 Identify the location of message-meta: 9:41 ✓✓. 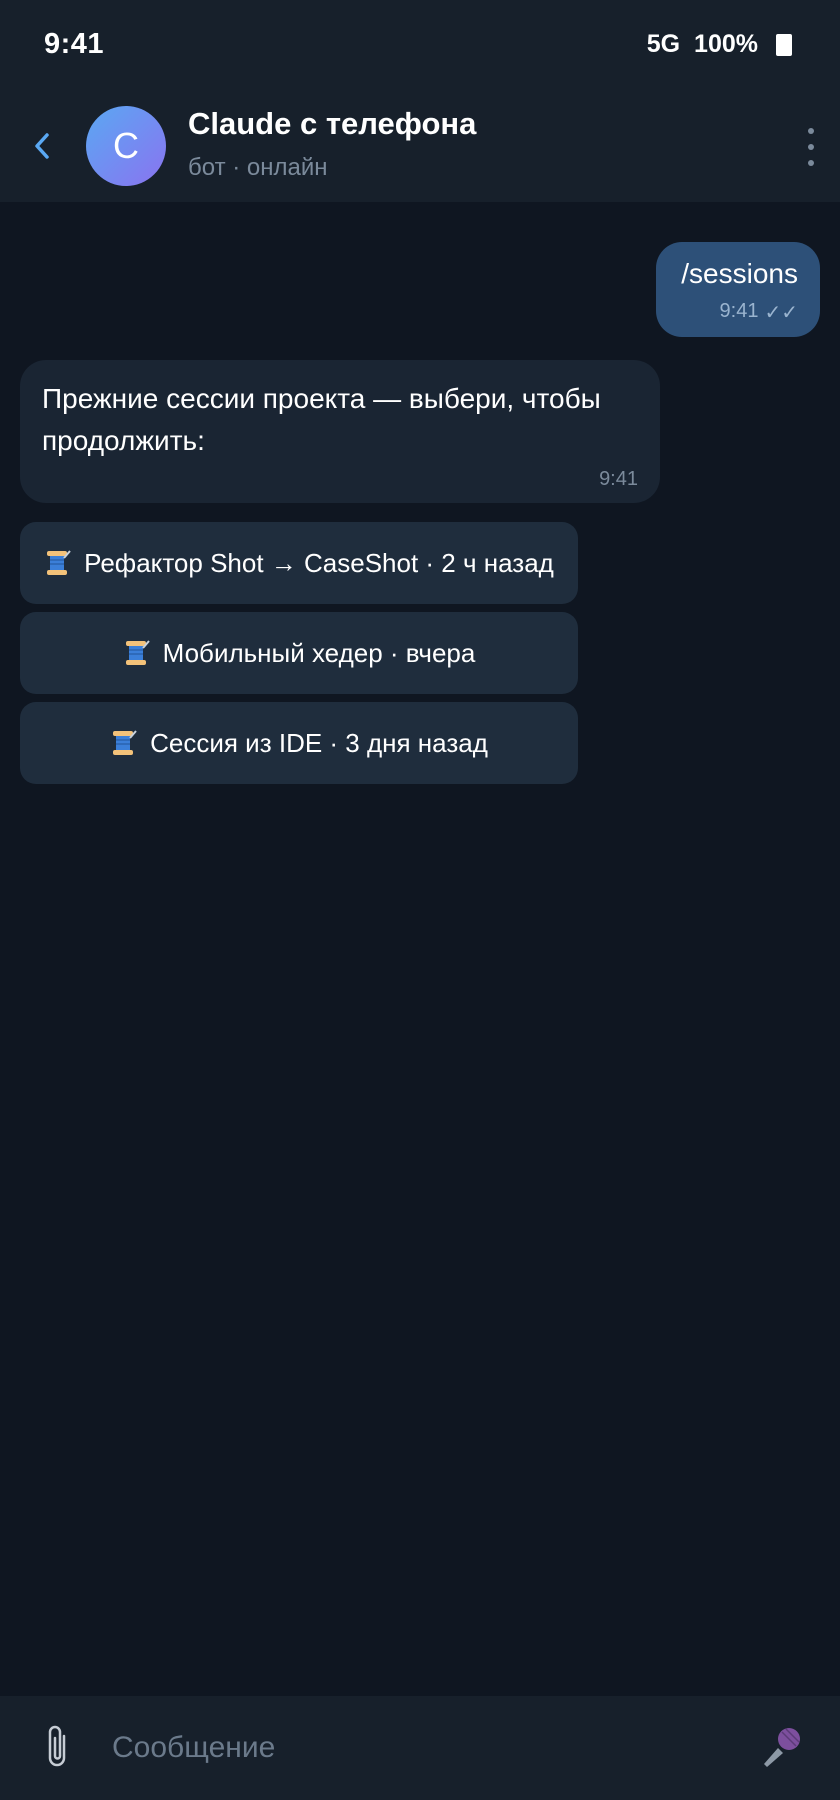
(738, 312).